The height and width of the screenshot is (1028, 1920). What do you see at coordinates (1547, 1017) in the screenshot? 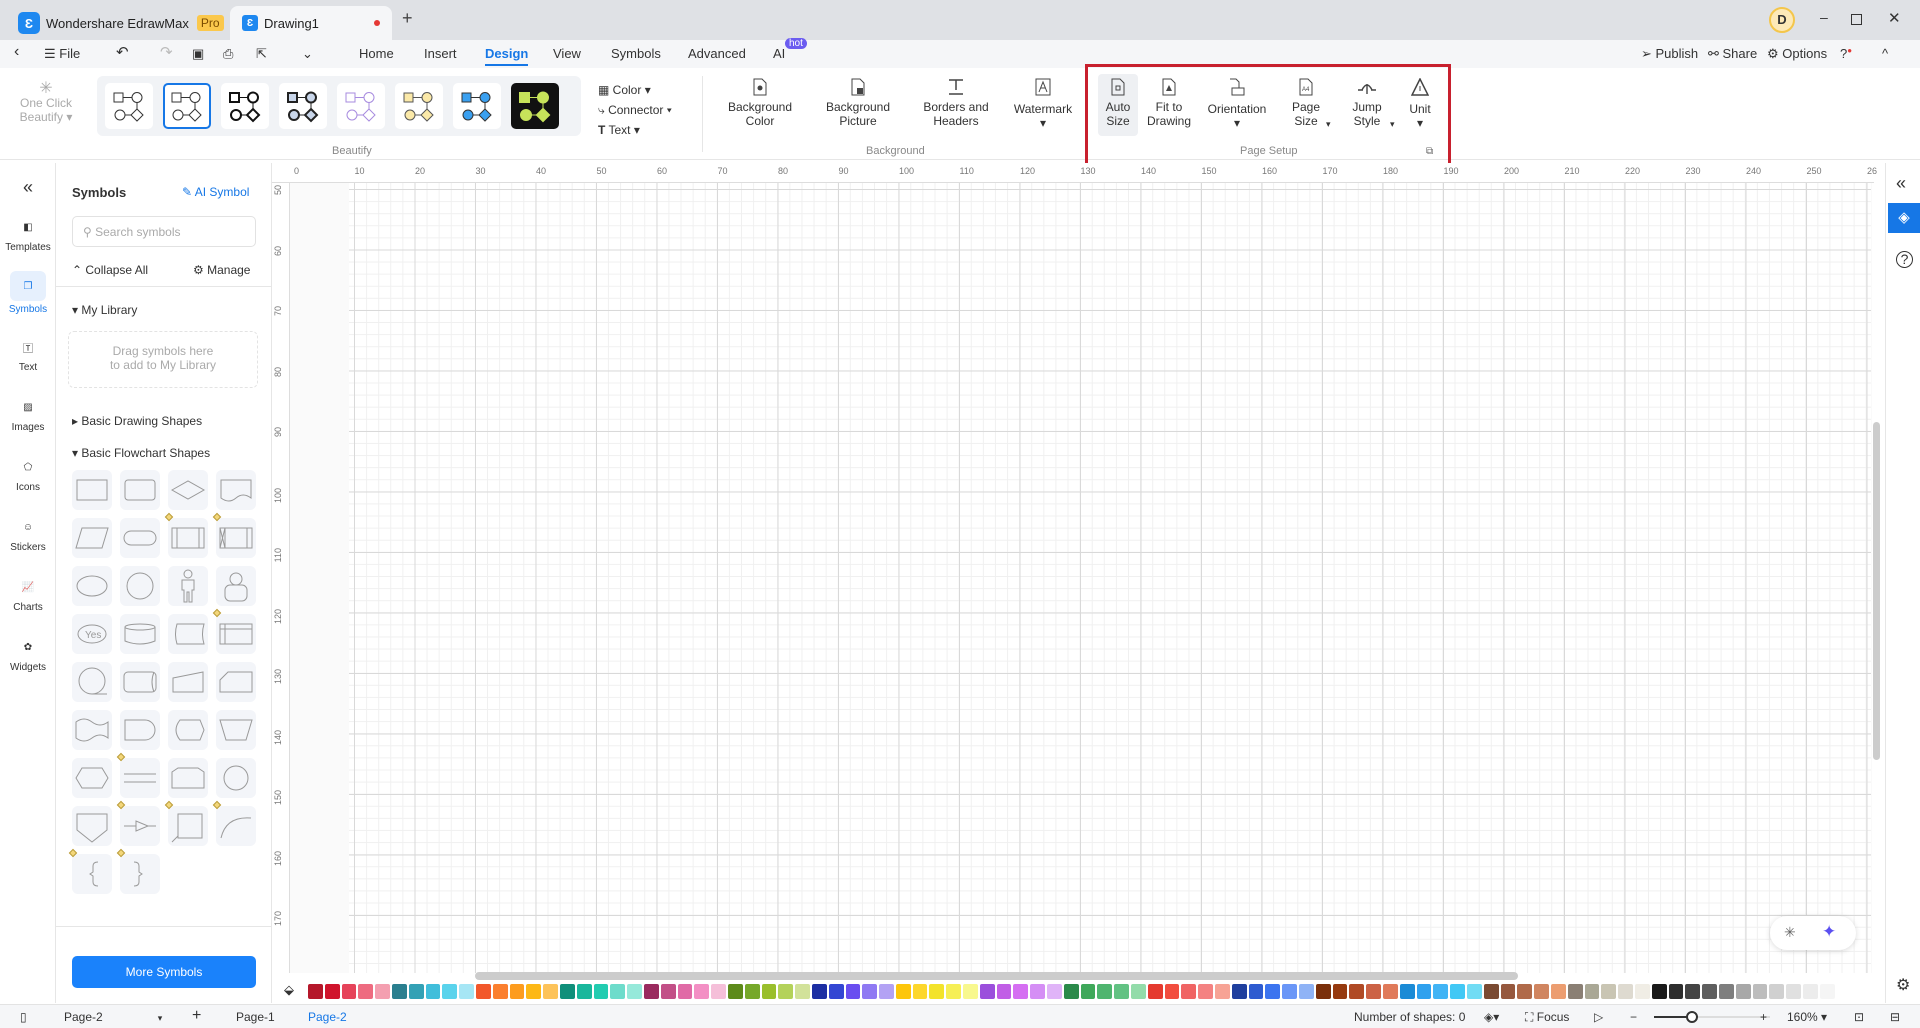
I see `focus-button: ⛶ Focus` at bounding box center [1547, 1017].